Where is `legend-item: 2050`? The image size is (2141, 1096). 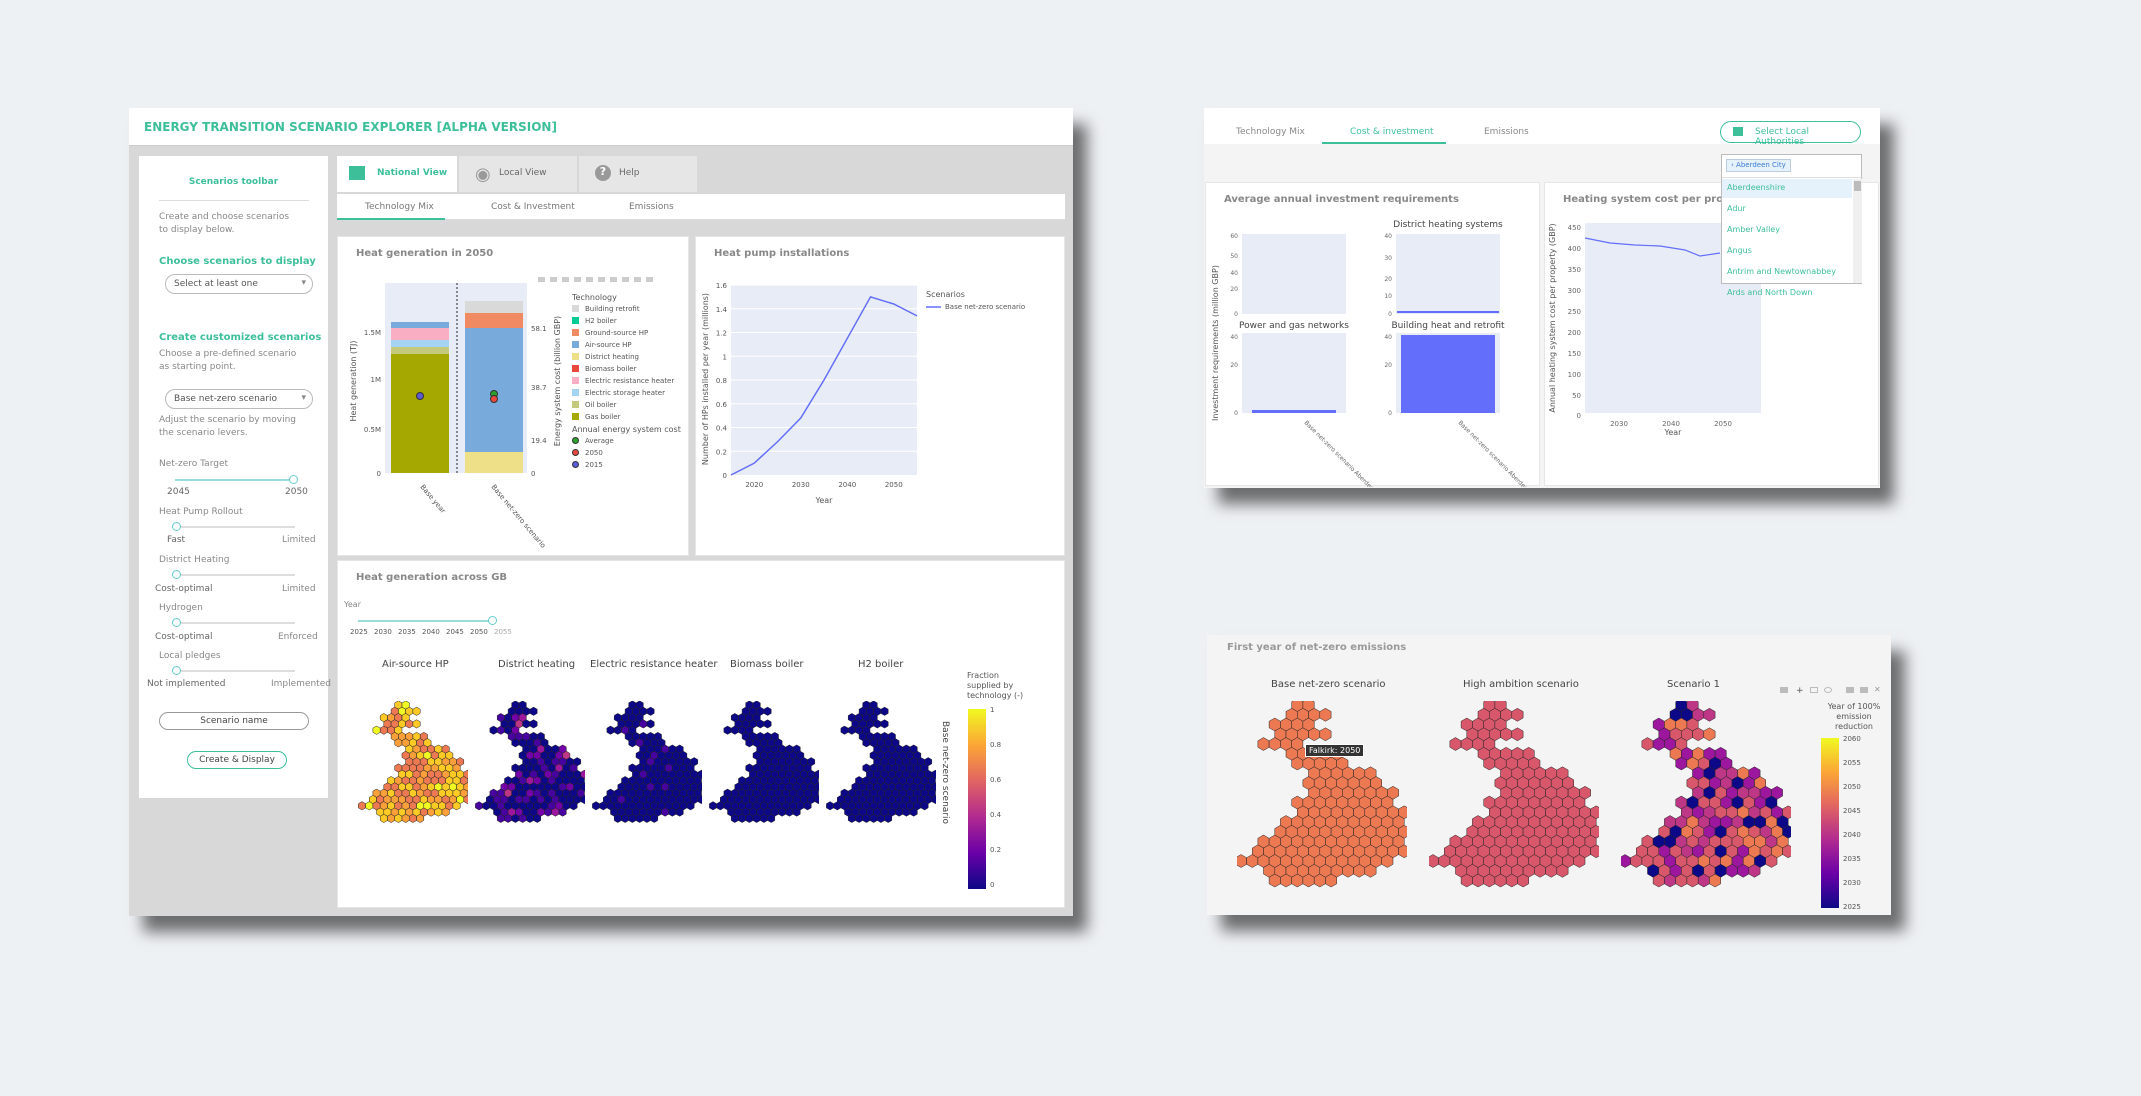
legend-item: 2050 is located at coordinates (587, 455).